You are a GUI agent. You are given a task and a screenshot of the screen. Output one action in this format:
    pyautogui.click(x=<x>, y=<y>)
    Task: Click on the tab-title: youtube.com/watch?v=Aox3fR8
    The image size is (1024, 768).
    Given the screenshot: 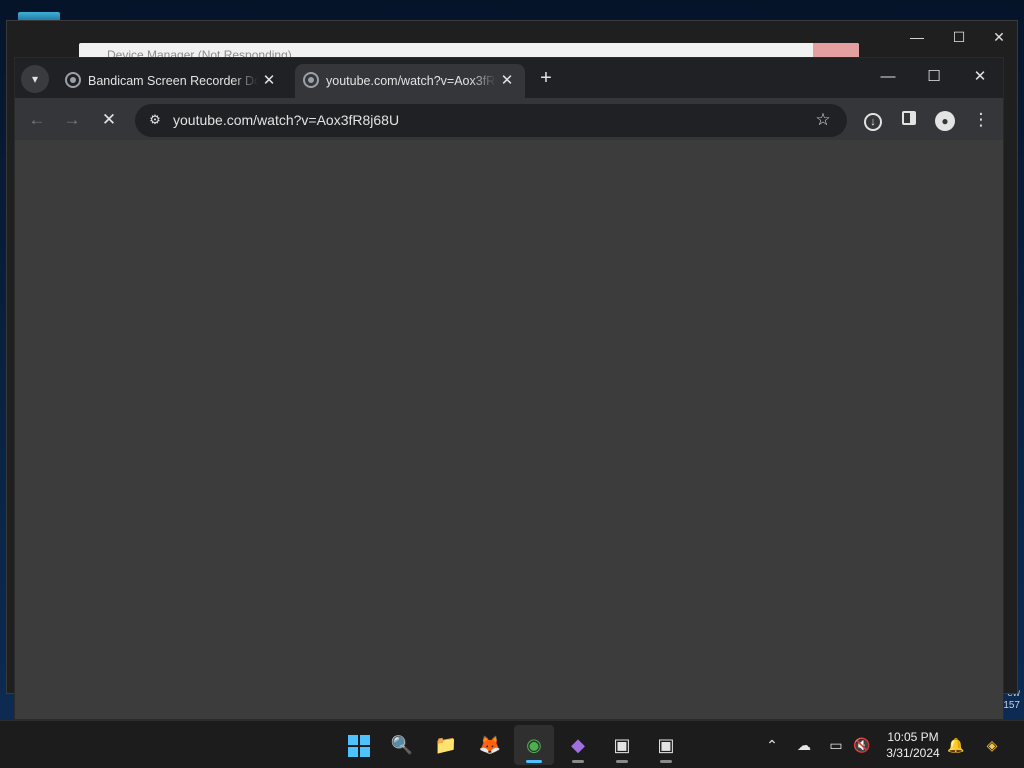 What is the action you would take?
    pyautogui.click(x=411, y=81)
    